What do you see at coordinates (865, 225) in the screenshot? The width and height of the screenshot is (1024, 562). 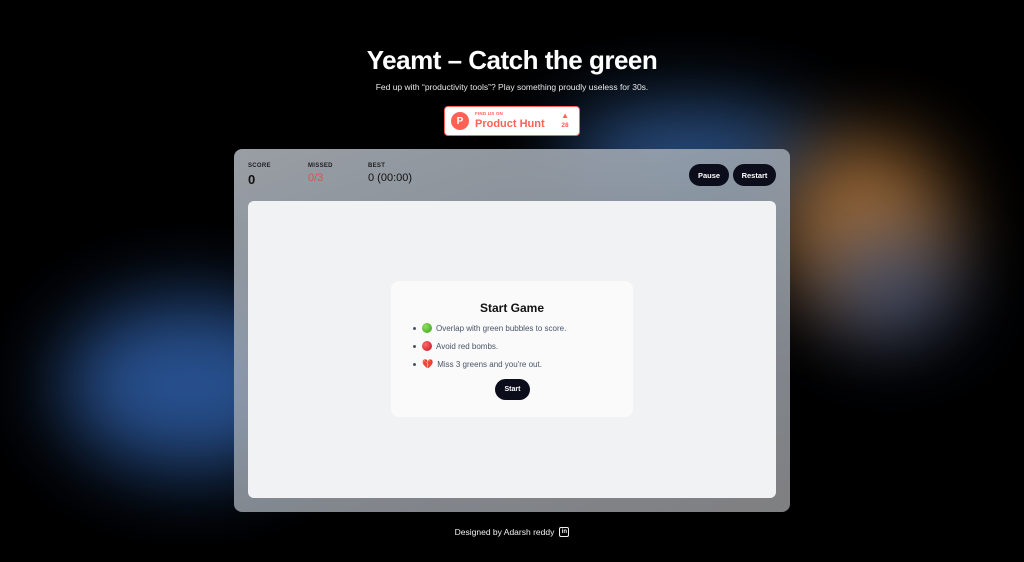 I see `background-glow-orange` at bounding box center [865, 225].